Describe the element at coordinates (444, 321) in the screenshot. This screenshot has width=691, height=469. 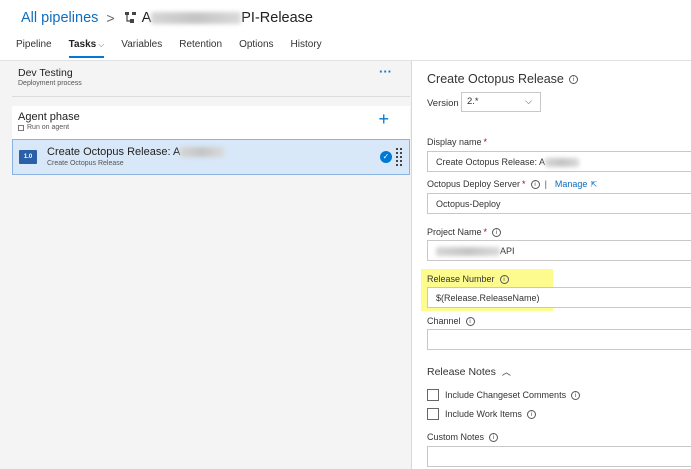
I see `channel-label-text: Channel` at that location.